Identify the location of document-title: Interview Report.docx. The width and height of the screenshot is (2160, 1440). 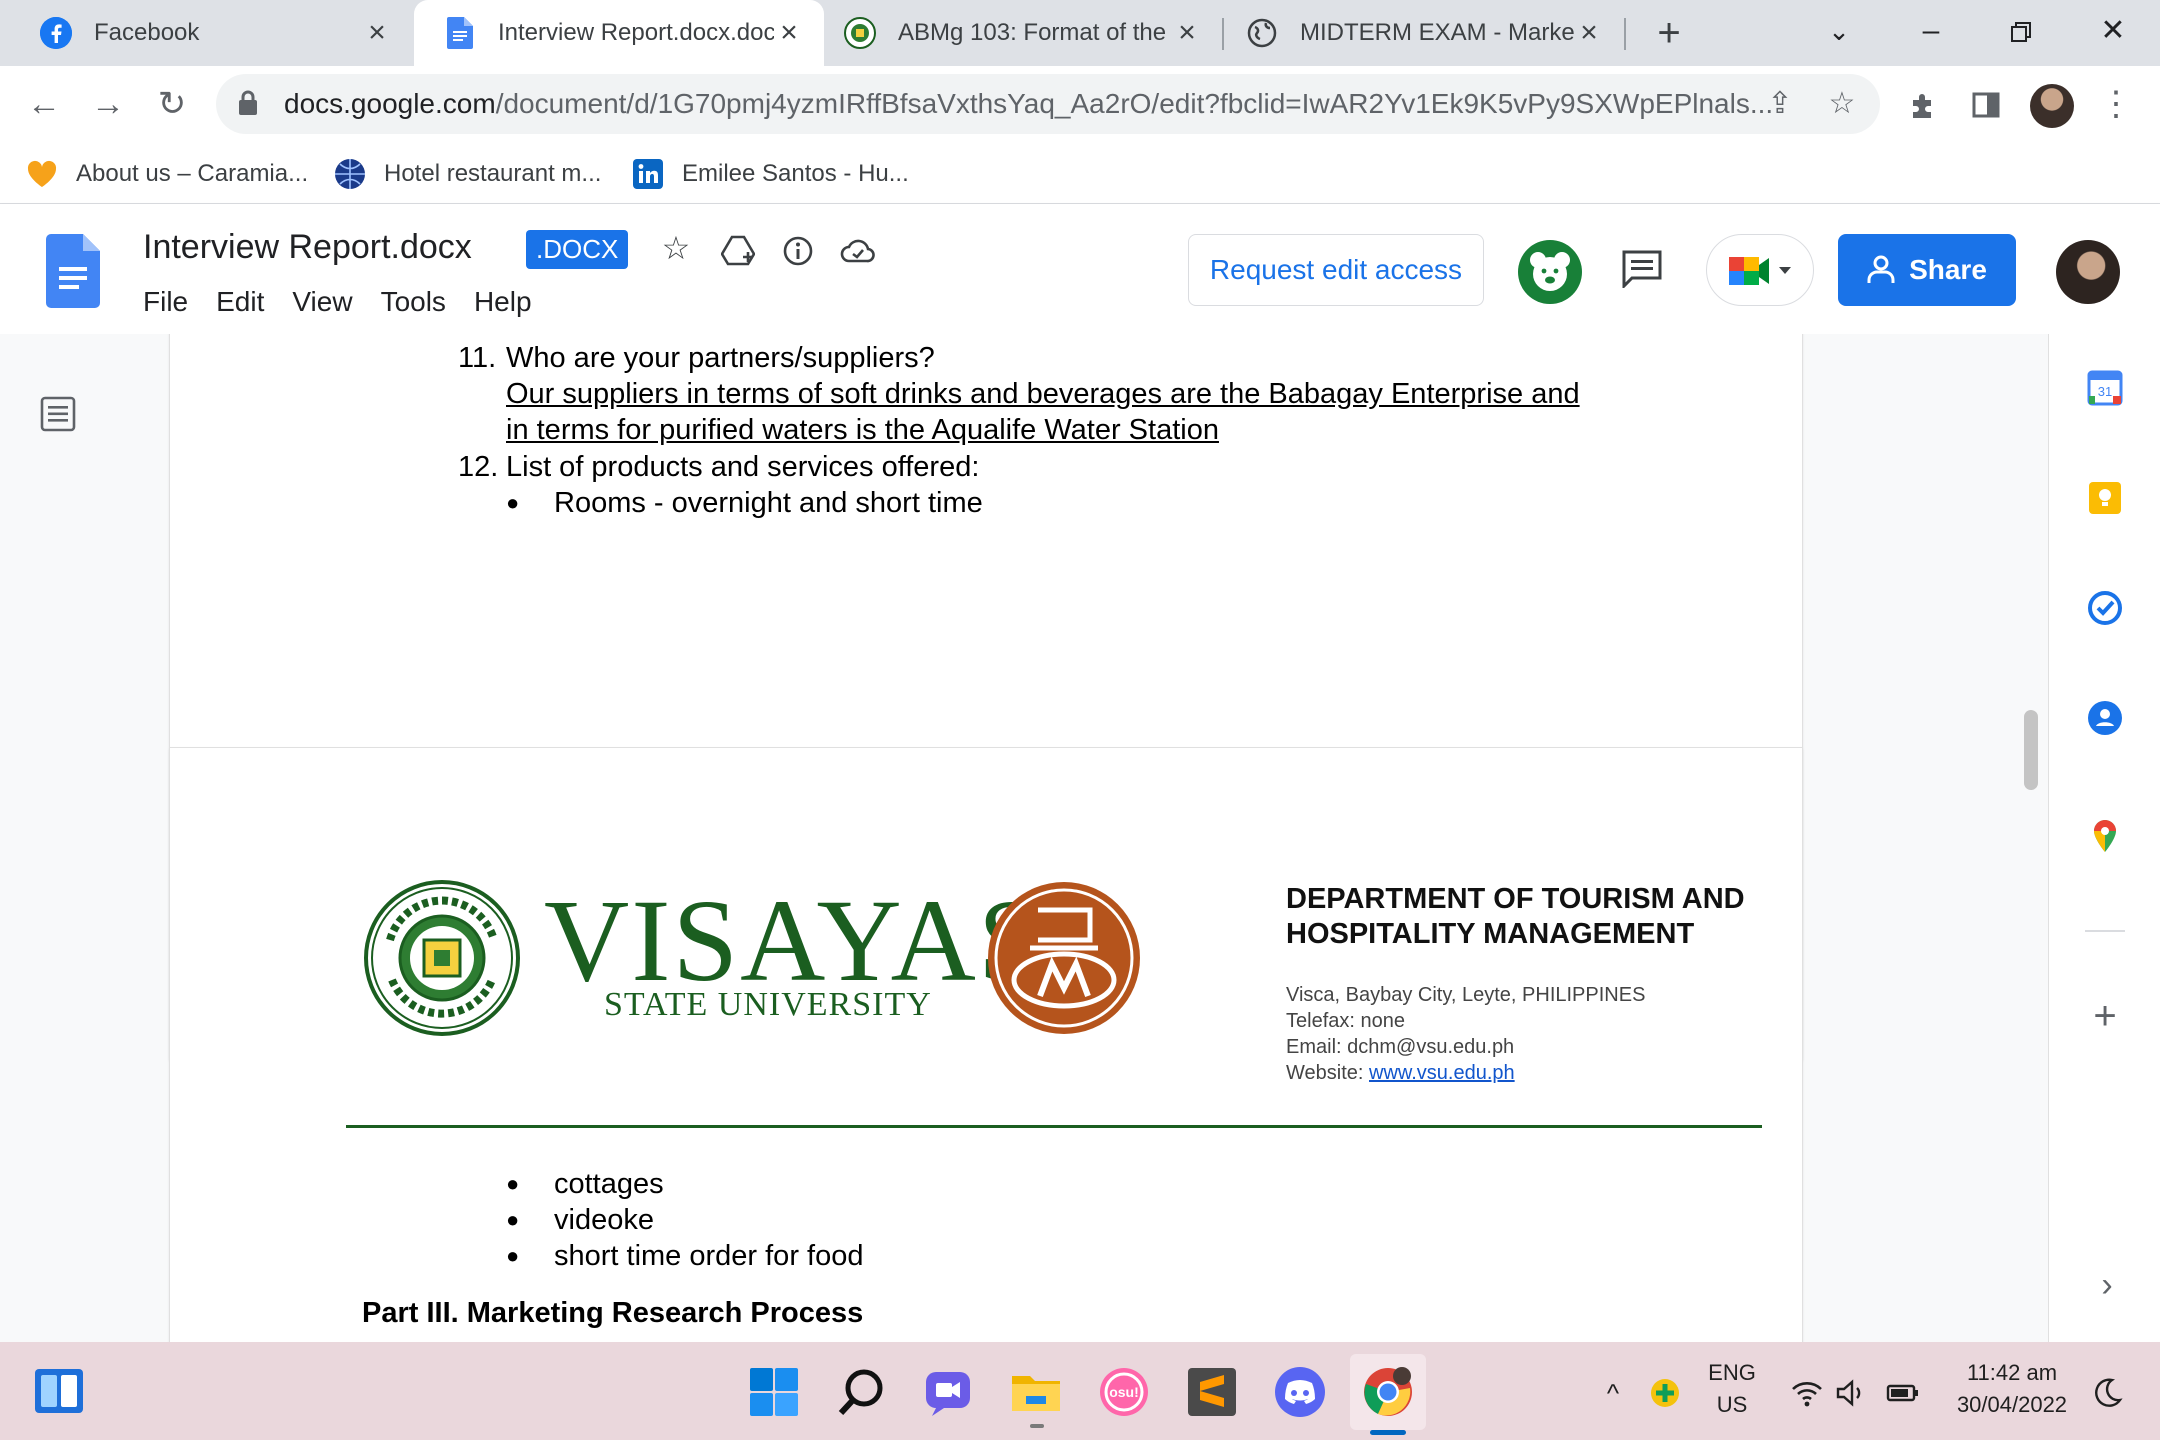
(307, 247).